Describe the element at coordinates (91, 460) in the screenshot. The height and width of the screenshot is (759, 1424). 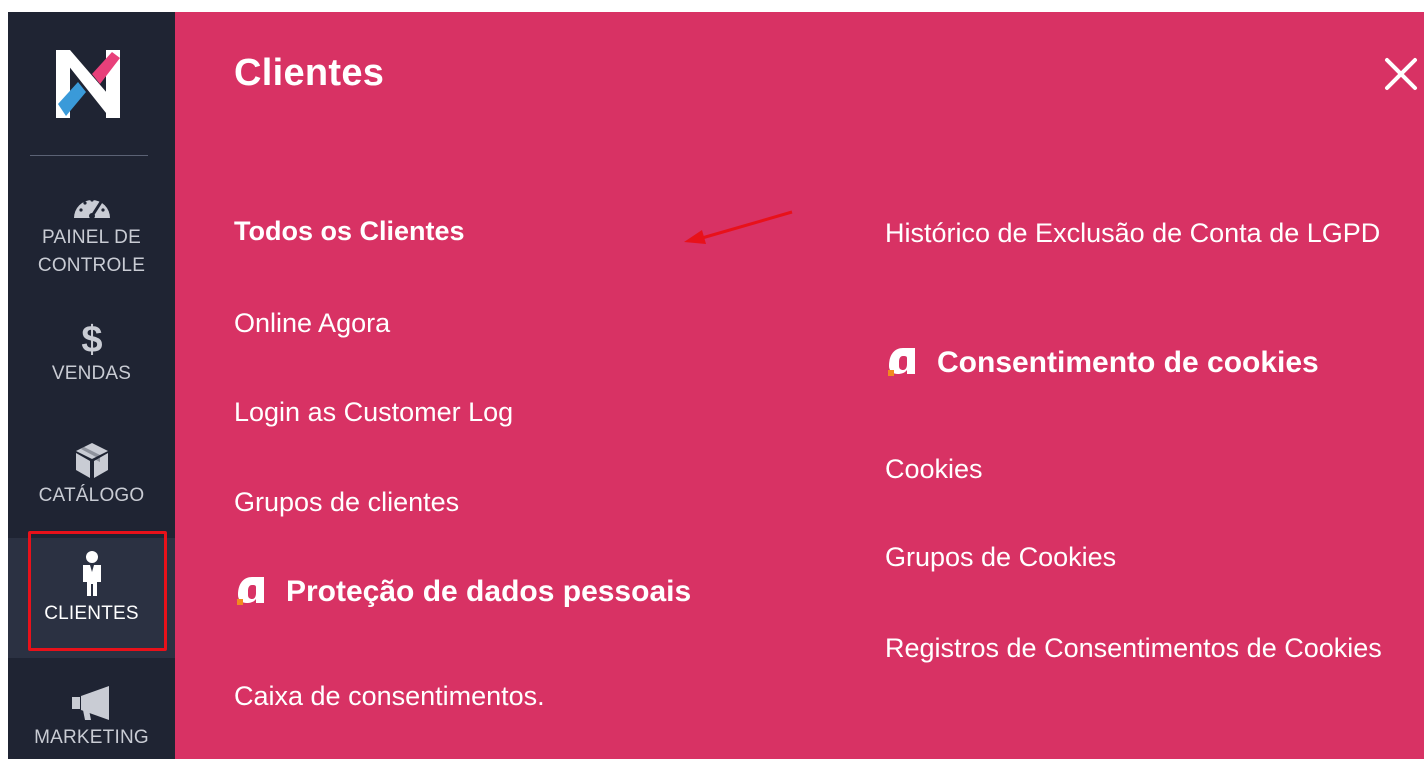
I see `box-icon` at that location.